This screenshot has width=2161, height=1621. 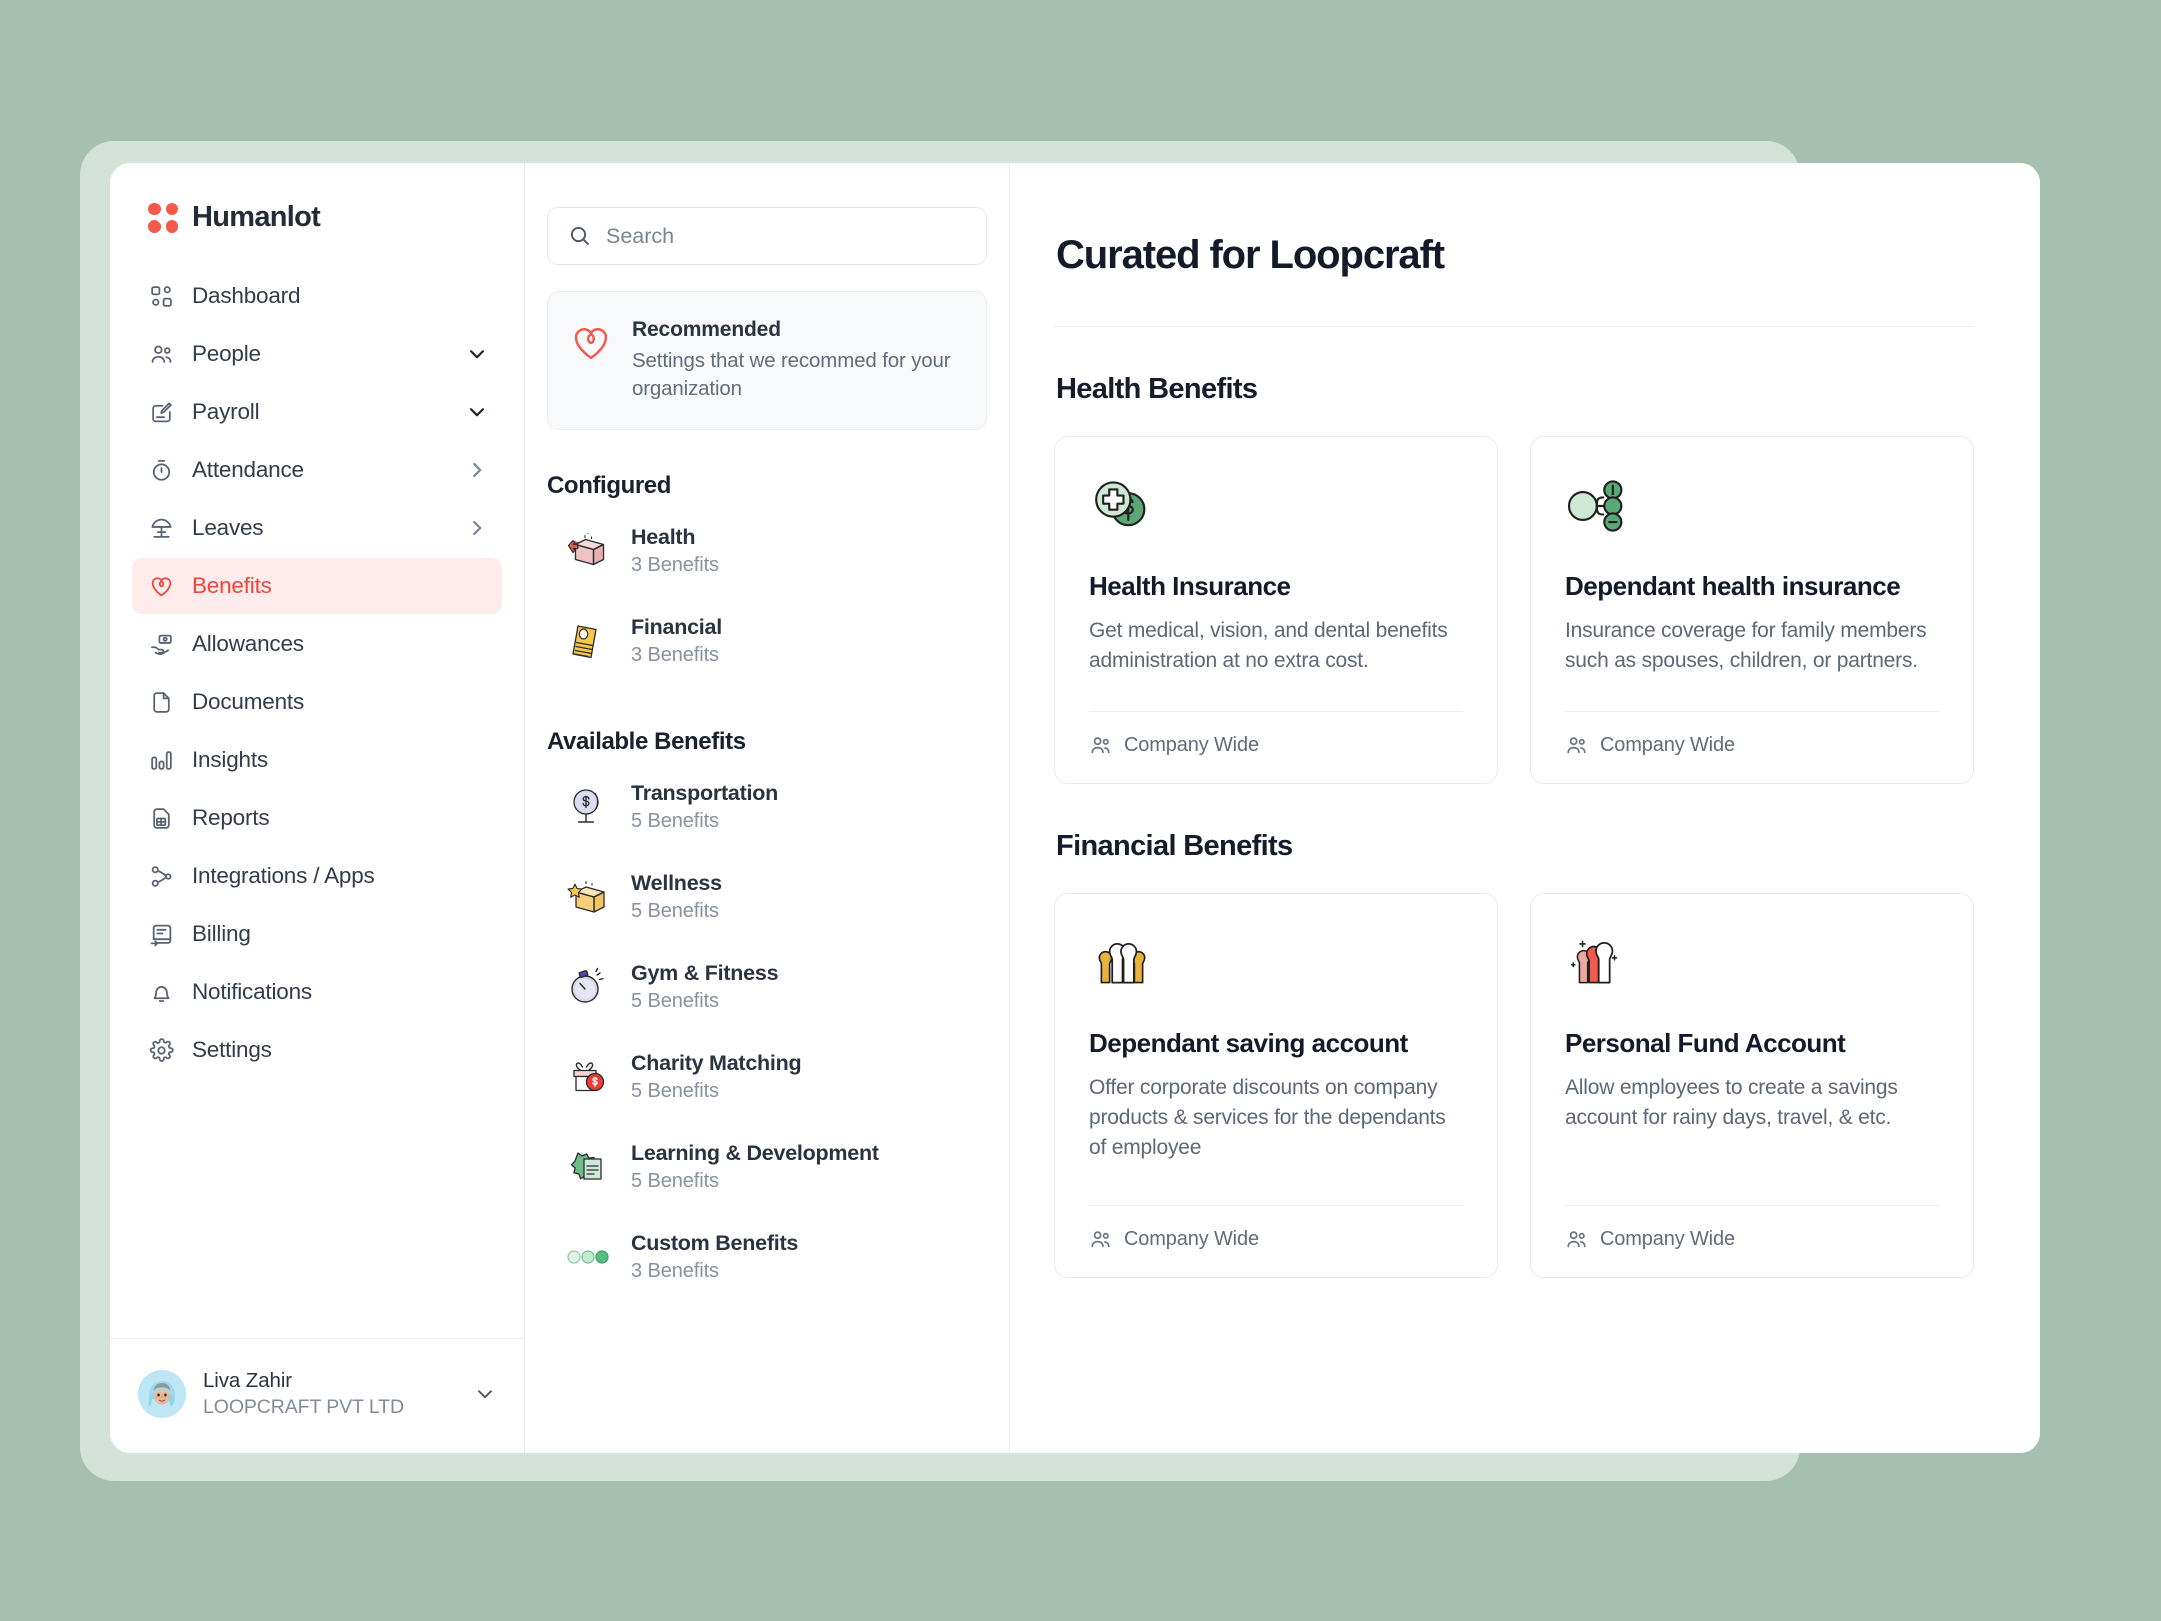 What do you see at coordinates (317, 702) in the screenshot?
I see `sidebar-item-documents: Documents` at bounding box center [317, 702].